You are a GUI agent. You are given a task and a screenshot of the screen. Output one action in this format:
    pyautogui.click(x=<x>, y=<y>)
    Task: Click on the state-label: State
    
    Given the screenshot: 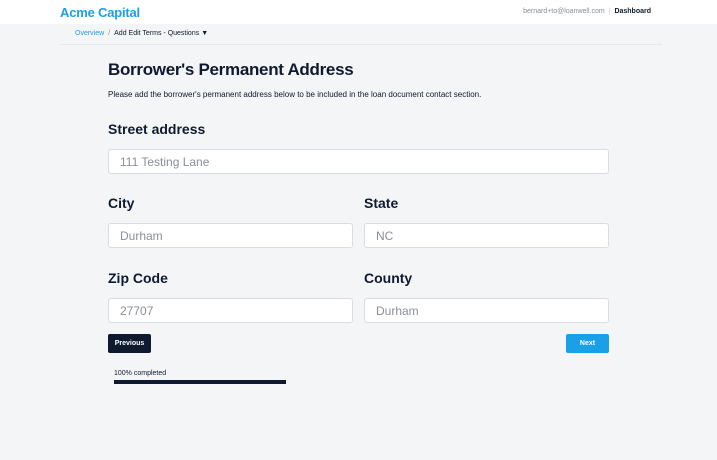 What is the action you would take?
    pyautogui.click(x=381, y=203)
    